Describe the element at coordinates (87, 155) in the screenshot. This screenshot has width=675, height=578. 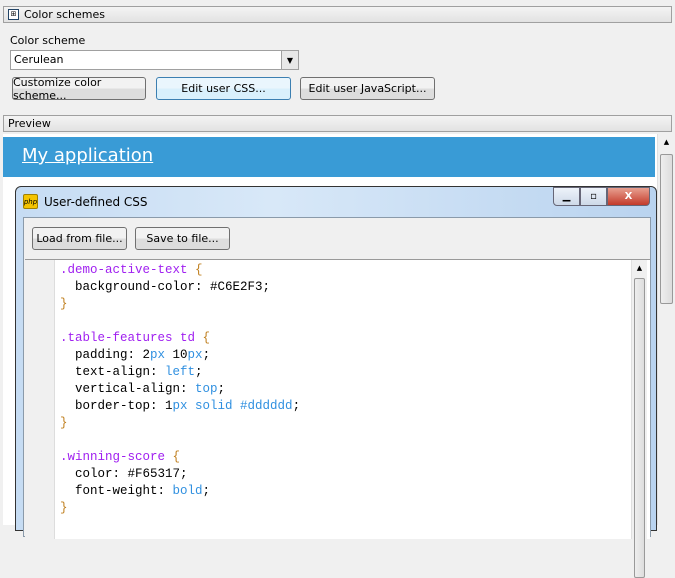
I see `app-title-link: My application` at that location.